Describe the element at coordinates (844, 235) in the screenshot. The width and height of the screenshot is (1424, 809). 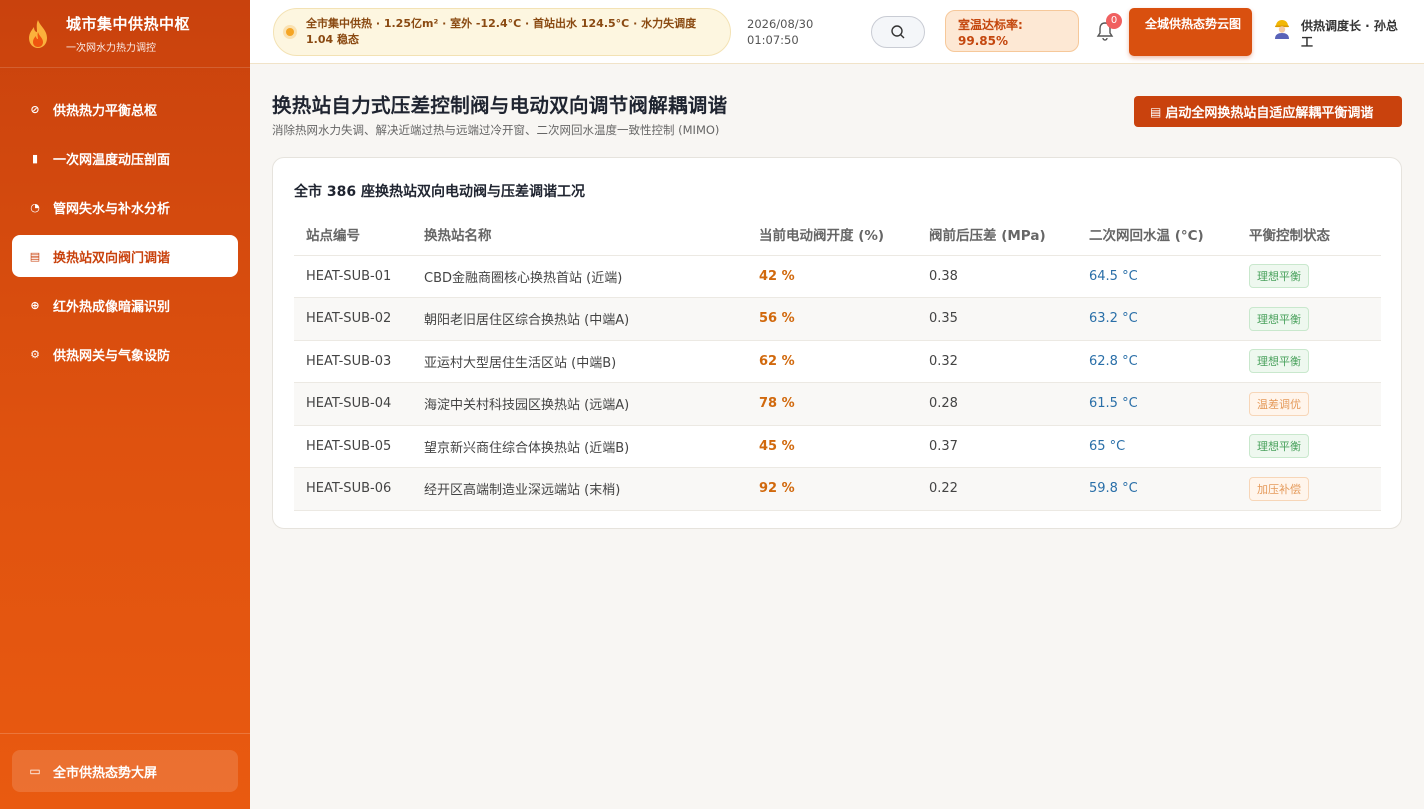
I see `column-header-opening: 当前电动阀开度 (%)` at that location.